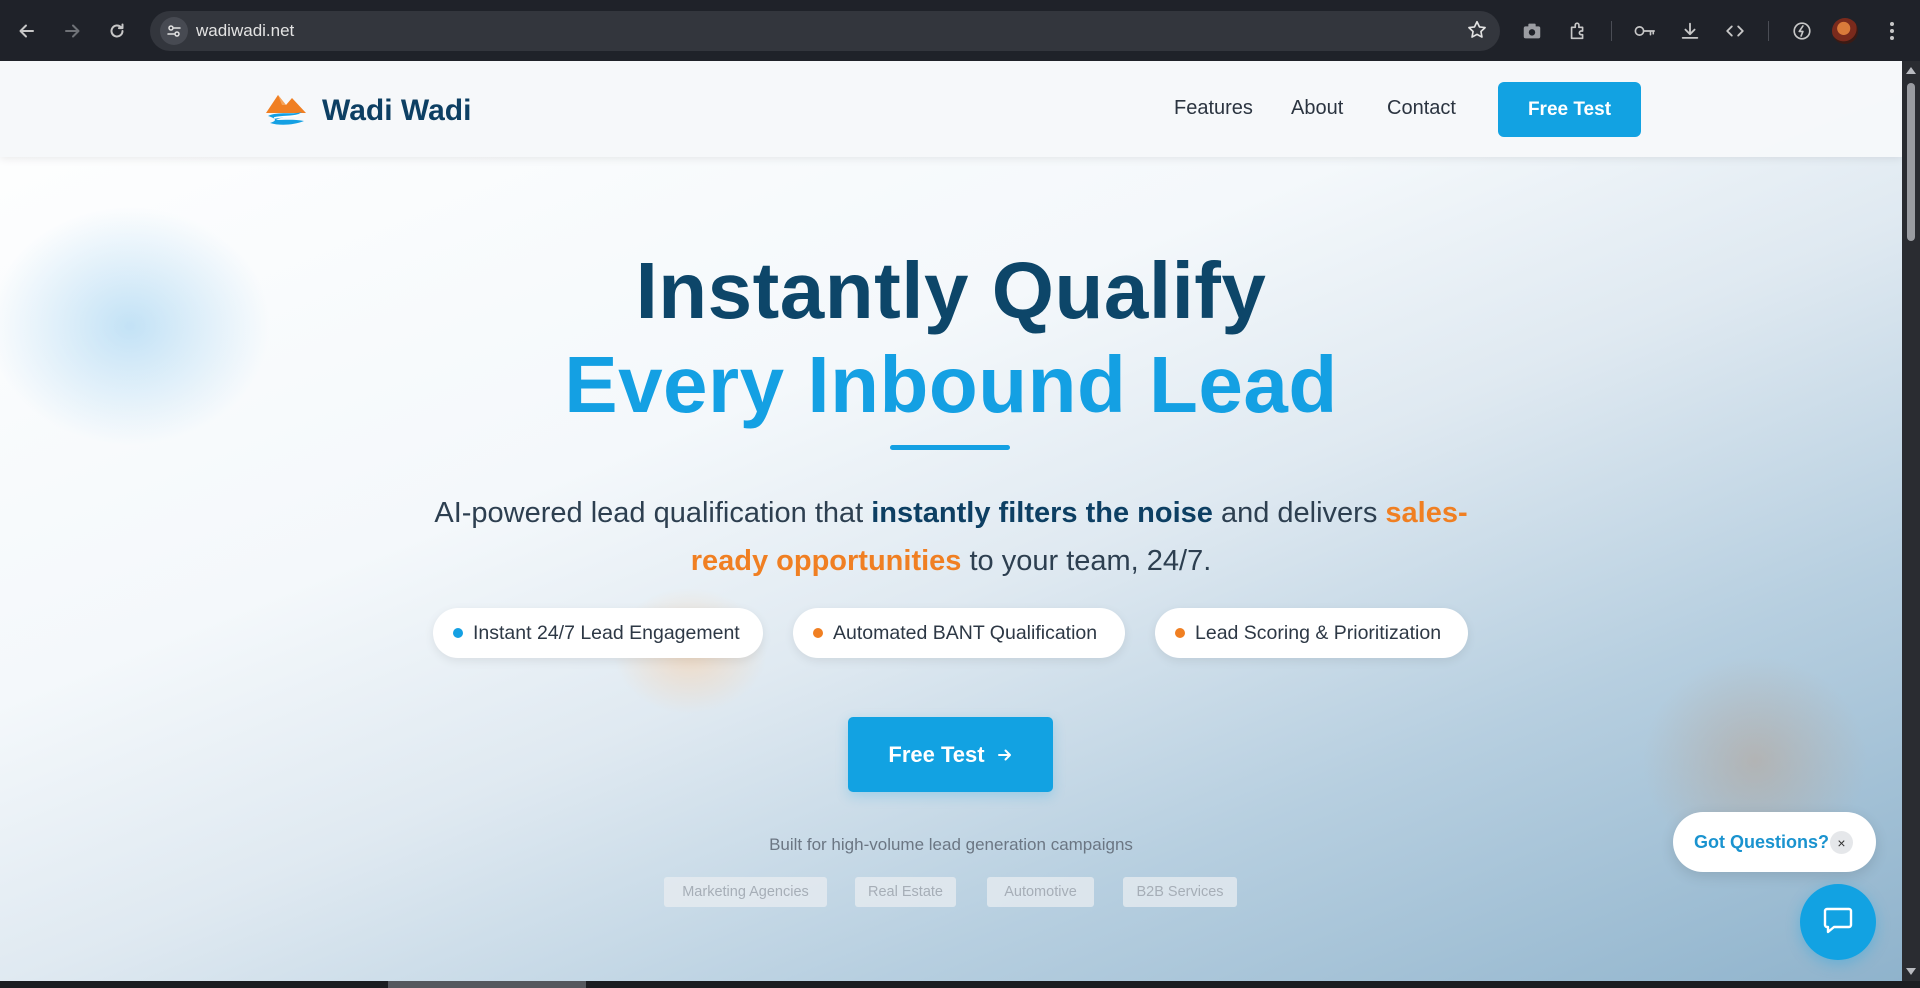 This screenshot has height=988, width=1920. What do you see at coordinates (825, 31) in the screenshot?
I see `address-bar: wadiwadi.net` at bounding box center [825, 31].